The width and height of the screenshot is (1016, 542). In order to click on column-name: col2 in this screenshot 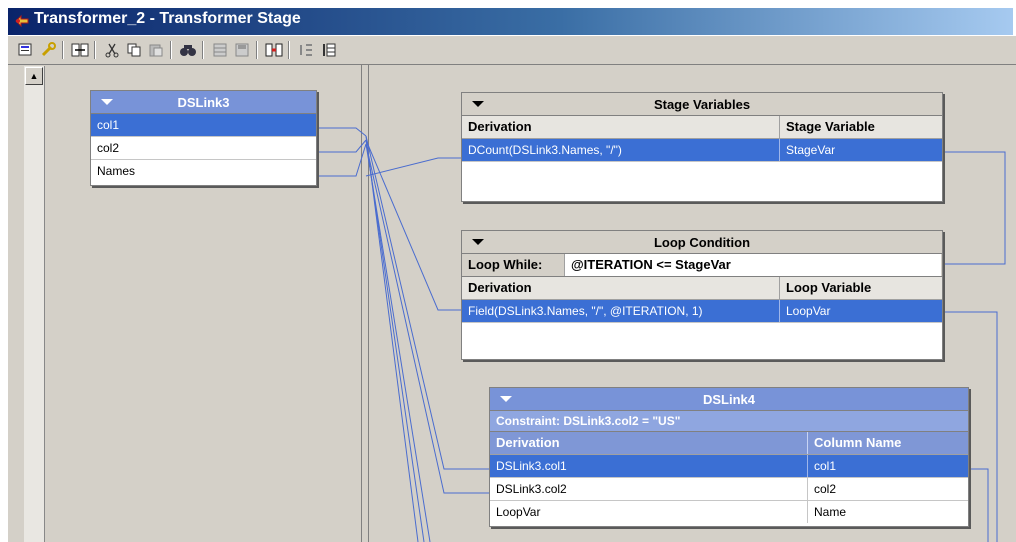, I will do `click(108, 148)`.